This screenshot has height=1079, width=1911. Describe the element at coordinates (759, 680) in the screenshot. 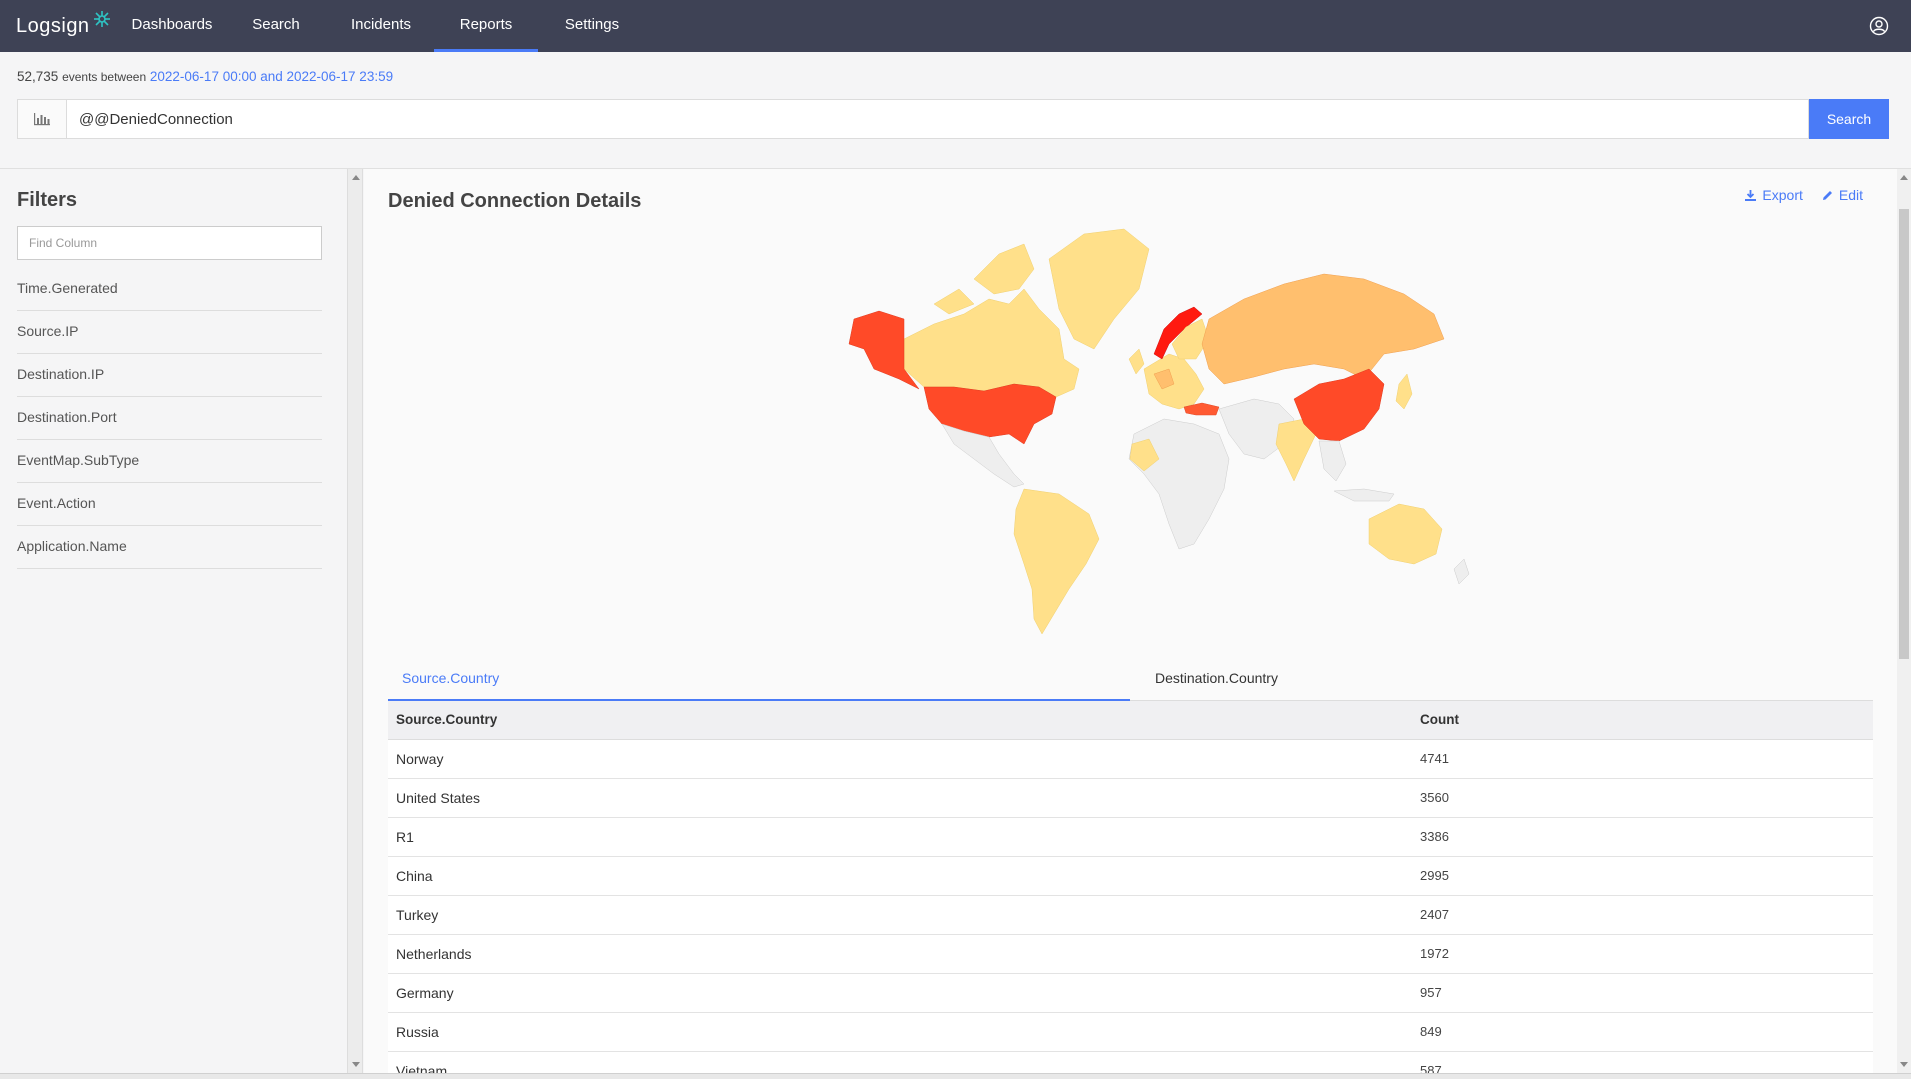

I see `tab-source-country: Source.Country` at that location.